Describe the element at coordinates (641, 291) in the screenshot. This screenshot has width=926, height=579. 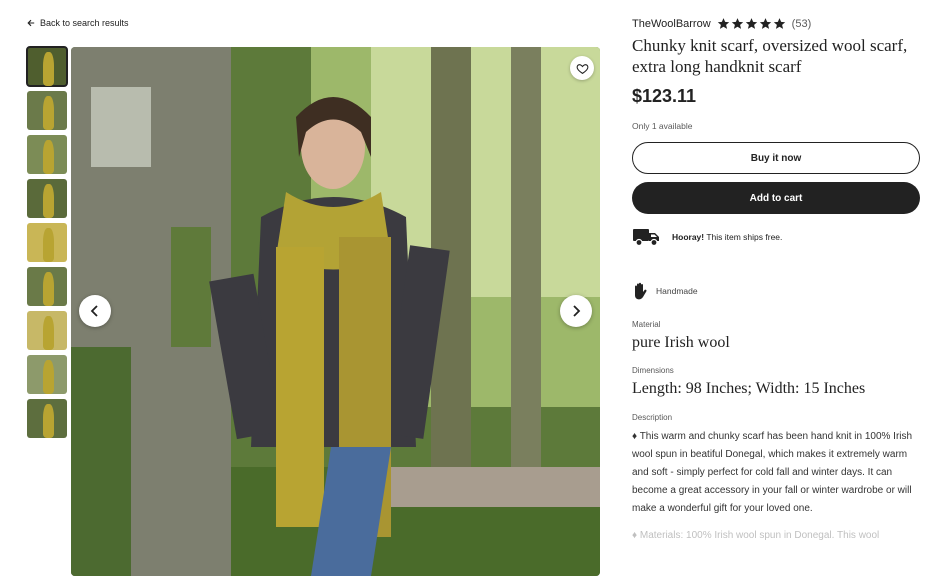
I see `hand-icon` at that location.